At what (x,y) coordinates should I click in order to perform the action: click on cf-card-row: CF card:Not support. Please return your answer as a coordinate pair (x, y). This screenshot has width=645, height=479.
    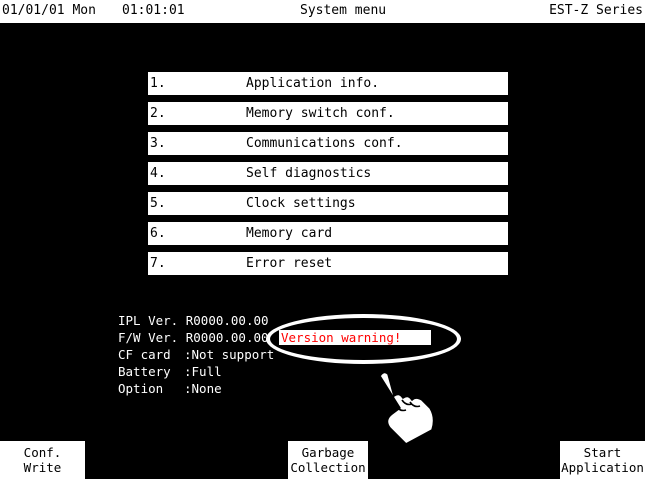
    Looking at the image, I should click on (196, 354).